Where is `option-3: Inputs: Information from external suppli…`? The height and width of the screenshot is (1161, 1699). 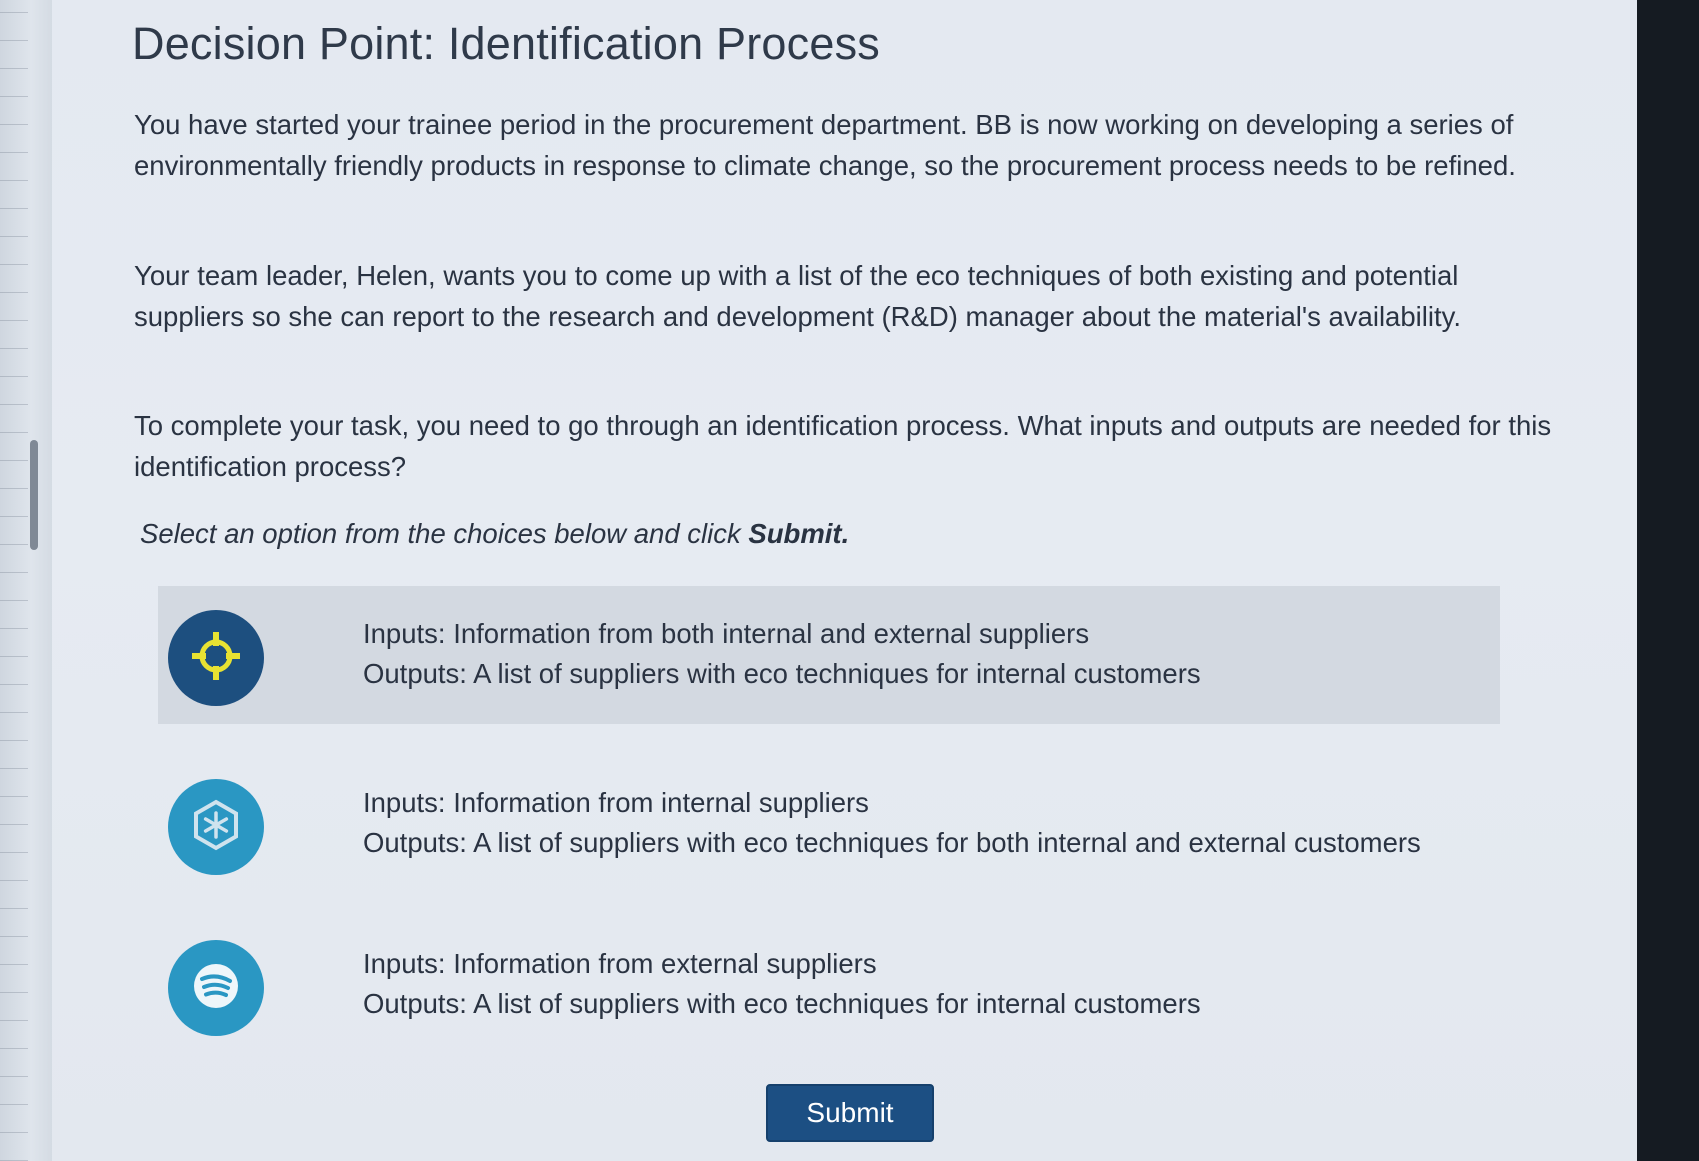
option-3: Inputs: Information from external suppli… is located at coordinates (829, 985).